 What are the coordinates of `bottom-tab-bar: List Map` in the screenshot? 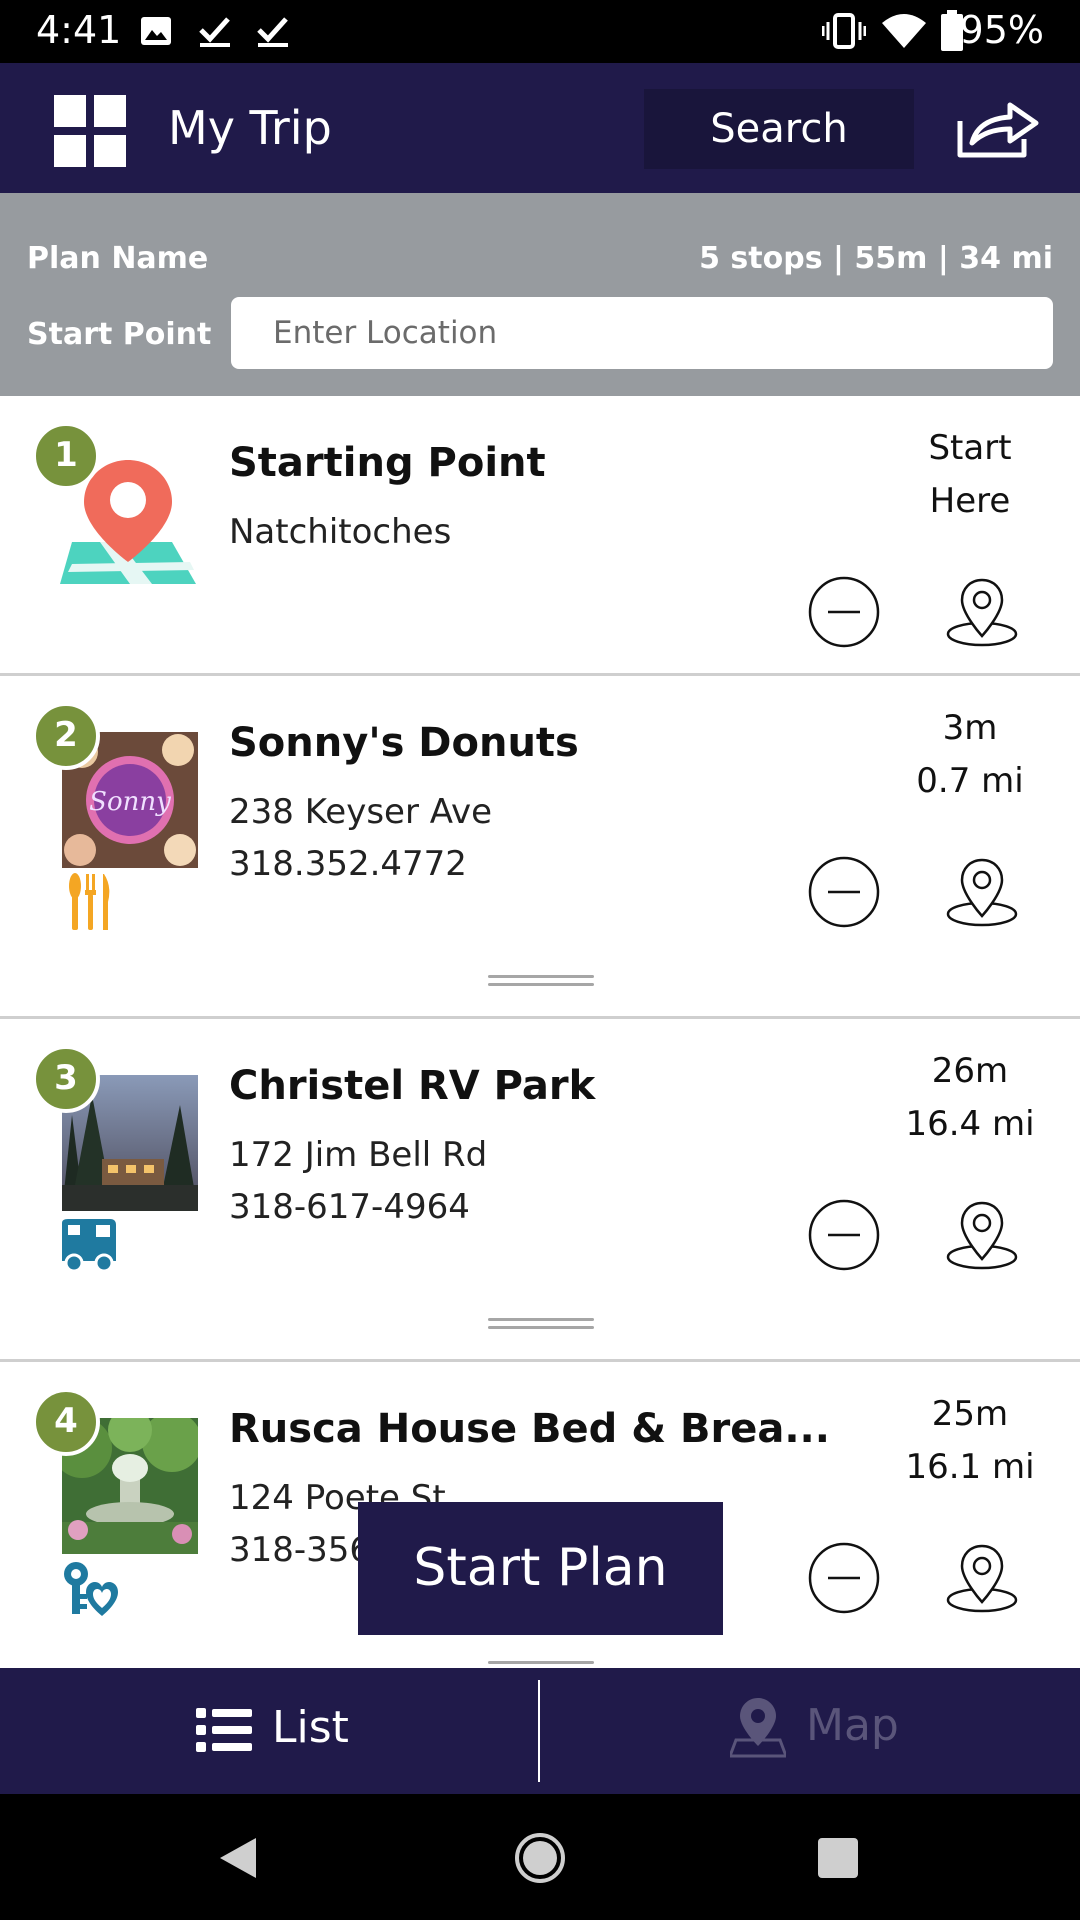 It's located at (540, 1731).